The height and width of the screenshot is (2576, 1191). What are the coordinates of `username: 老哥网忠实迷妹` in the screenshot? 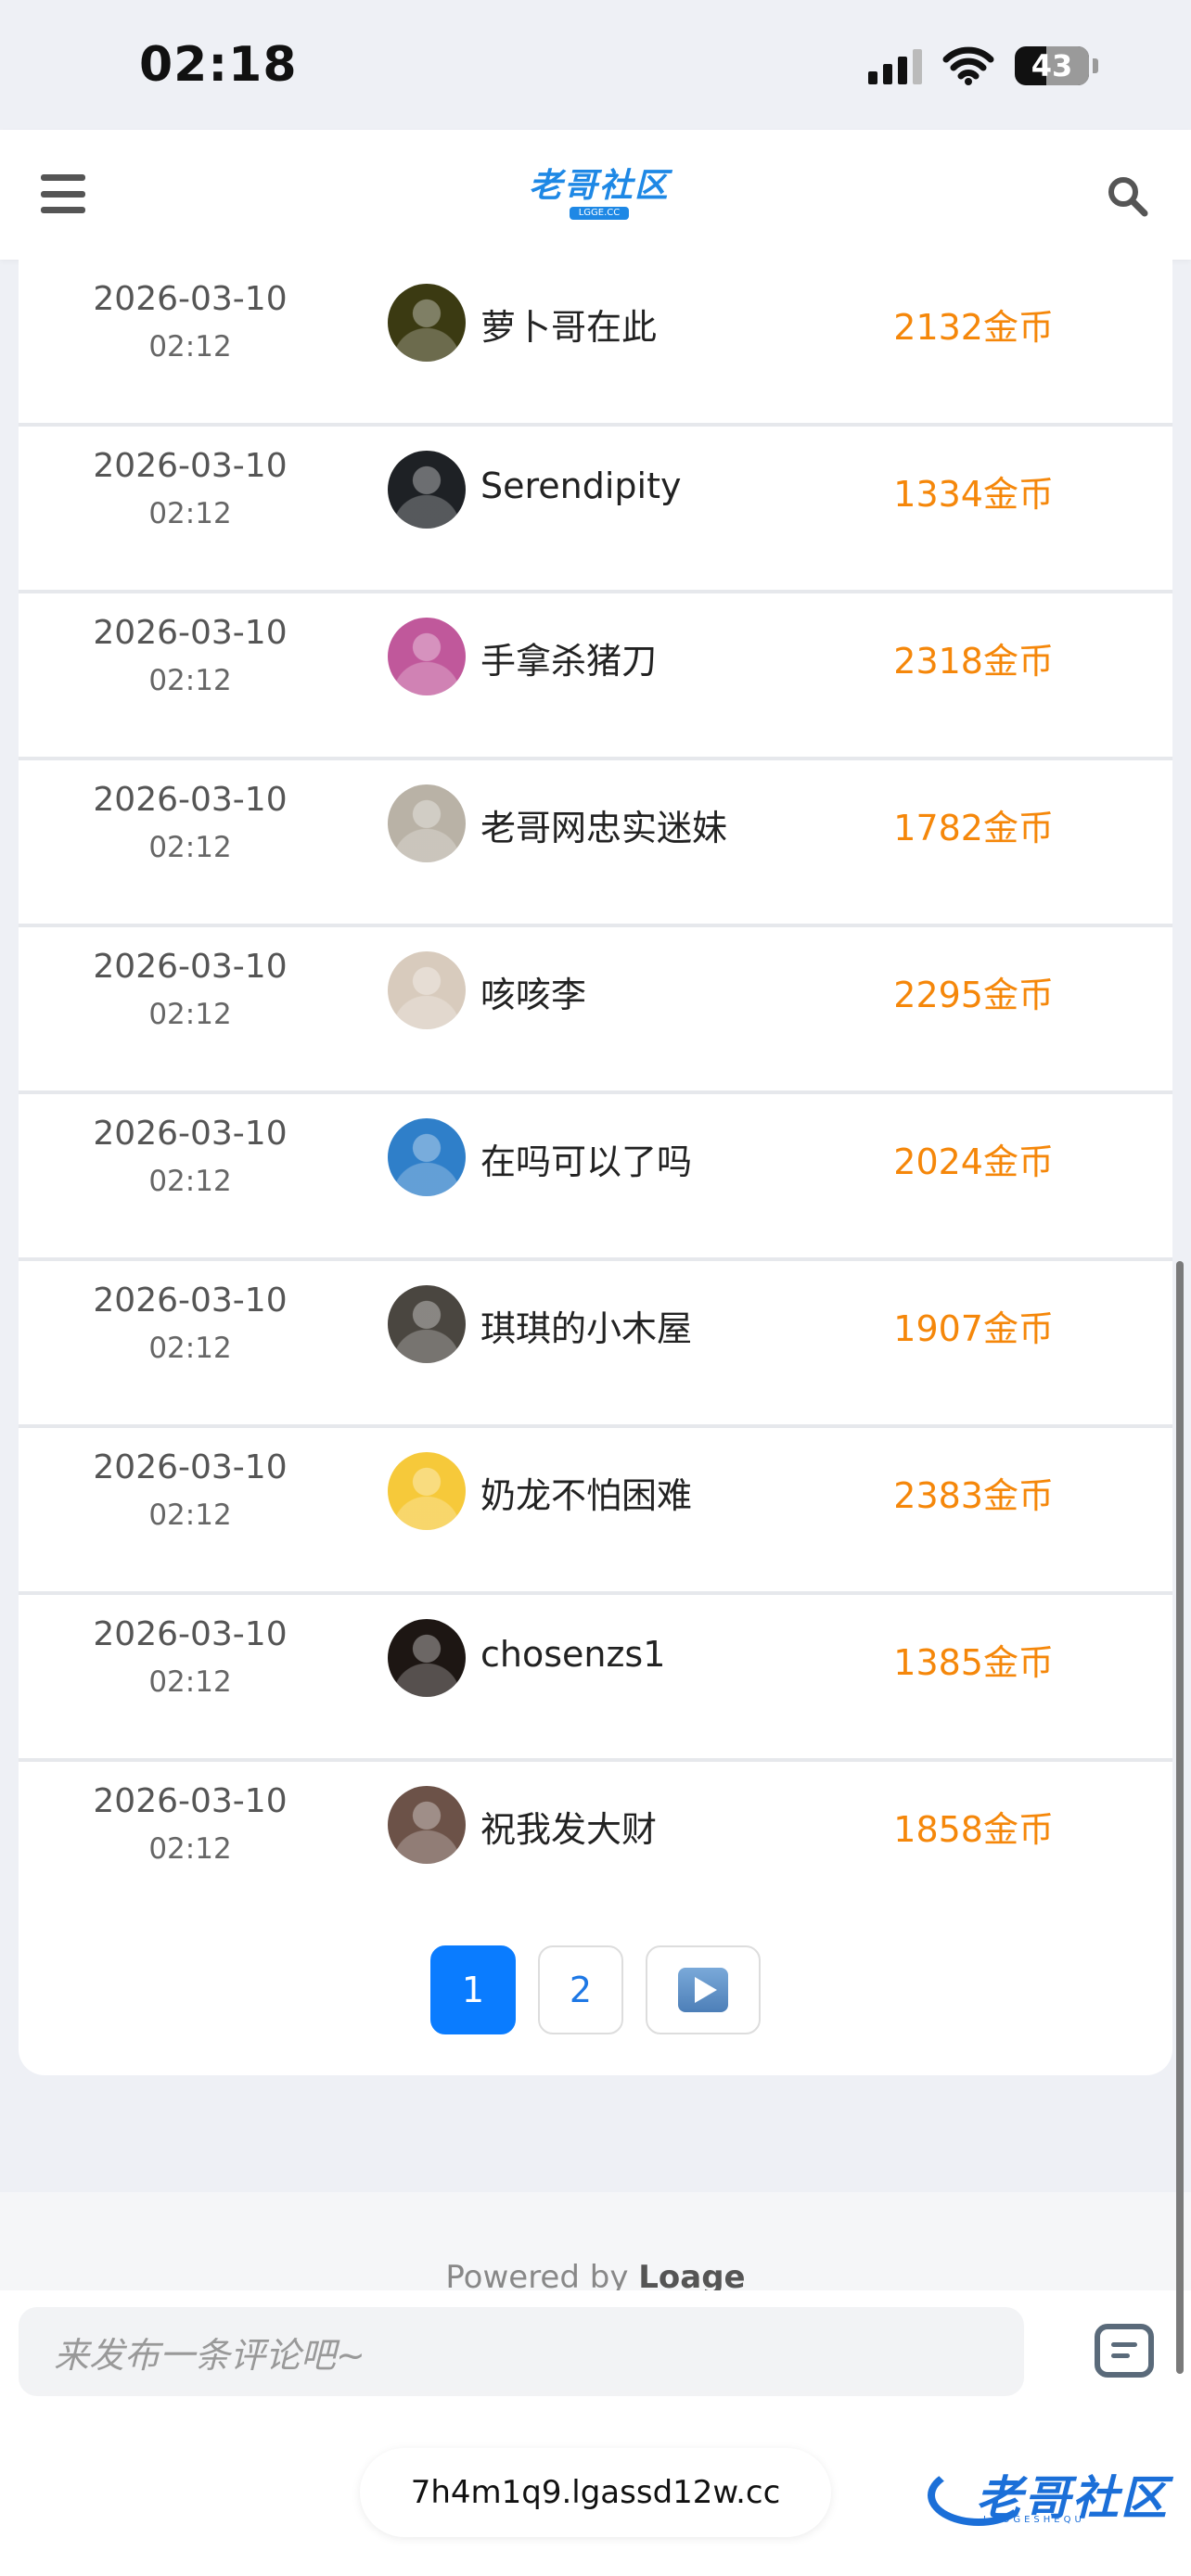 It's located at (603, 824).